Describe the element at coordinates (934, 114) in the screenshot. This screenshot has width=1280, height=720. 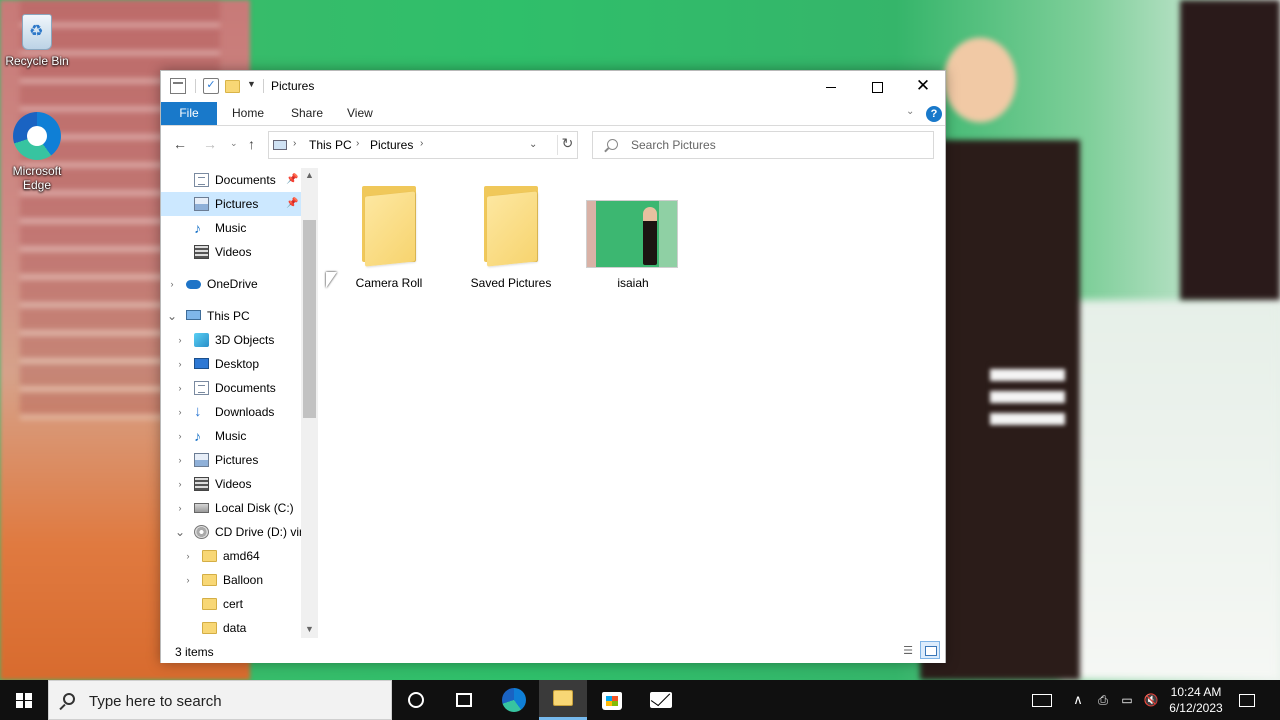
I see `help-icon: ?` at that location.